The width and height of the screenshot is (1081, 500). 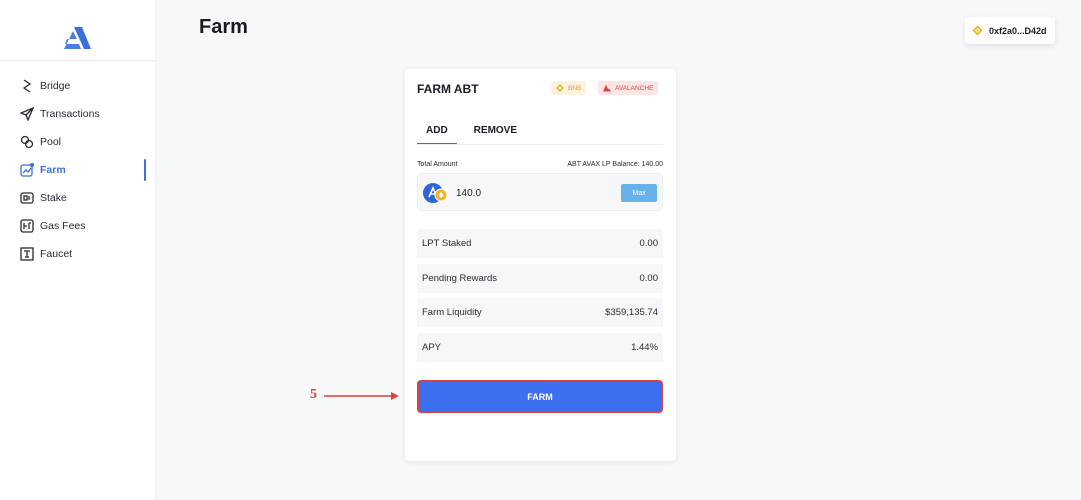 I want to click on step-number: 5, so click(x=313, y=394).